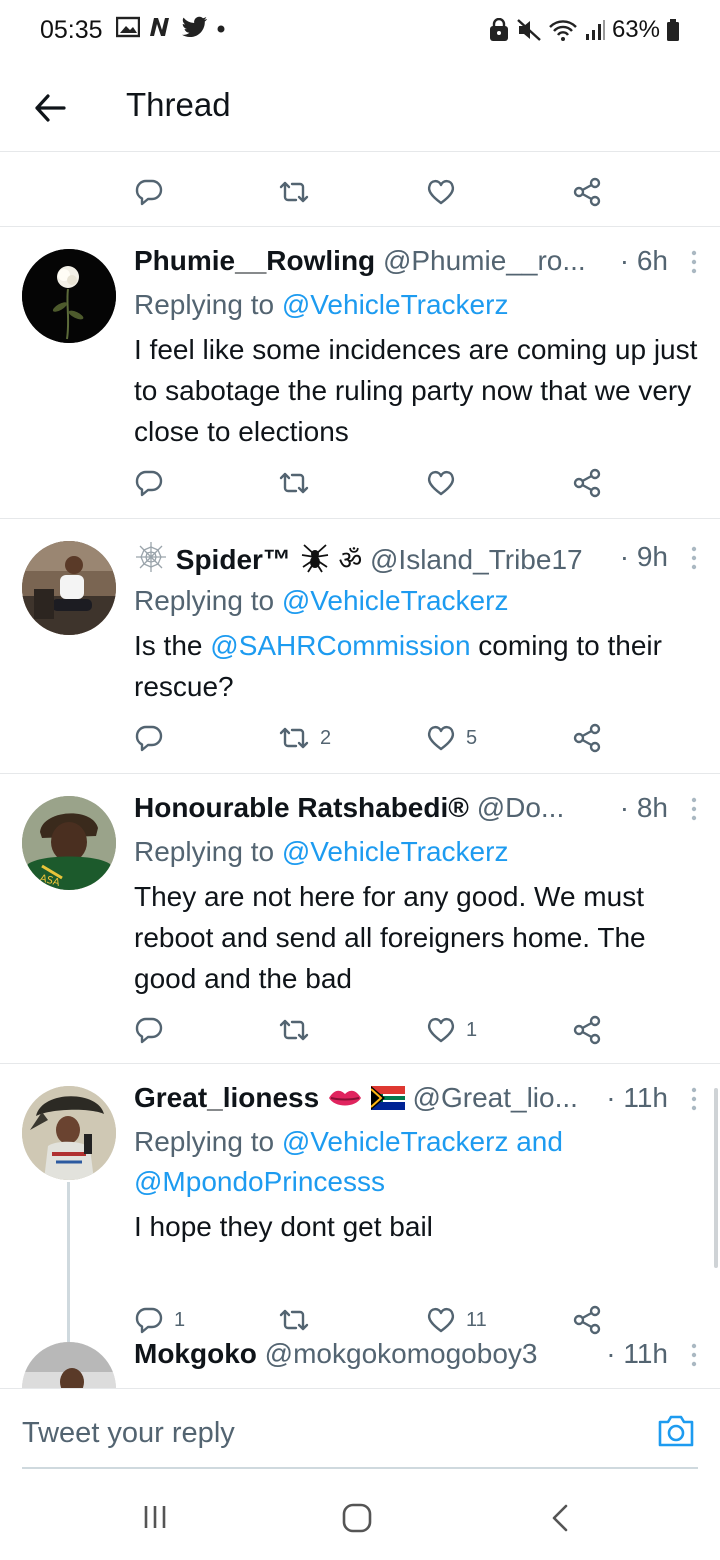 The width and height of the screenshot is (720, 1560). I want to click on tweet-header: Phumie__Rowling @Phumie__ro... · 6h, so click(416, 265).